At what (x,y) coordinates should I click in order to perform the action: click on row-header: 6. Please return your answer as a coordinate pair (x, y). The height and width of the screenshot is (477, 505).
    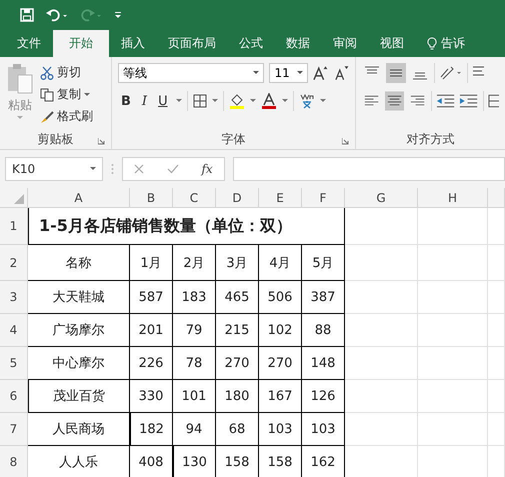
    Looking at the image, I should click on (14, 396).